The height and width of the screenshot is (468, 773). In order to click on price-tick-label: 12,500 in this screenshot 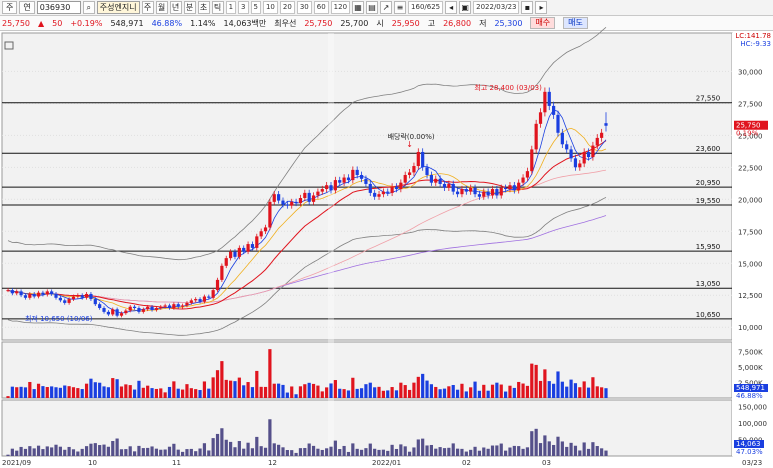, I will do `click(750, 296)`.